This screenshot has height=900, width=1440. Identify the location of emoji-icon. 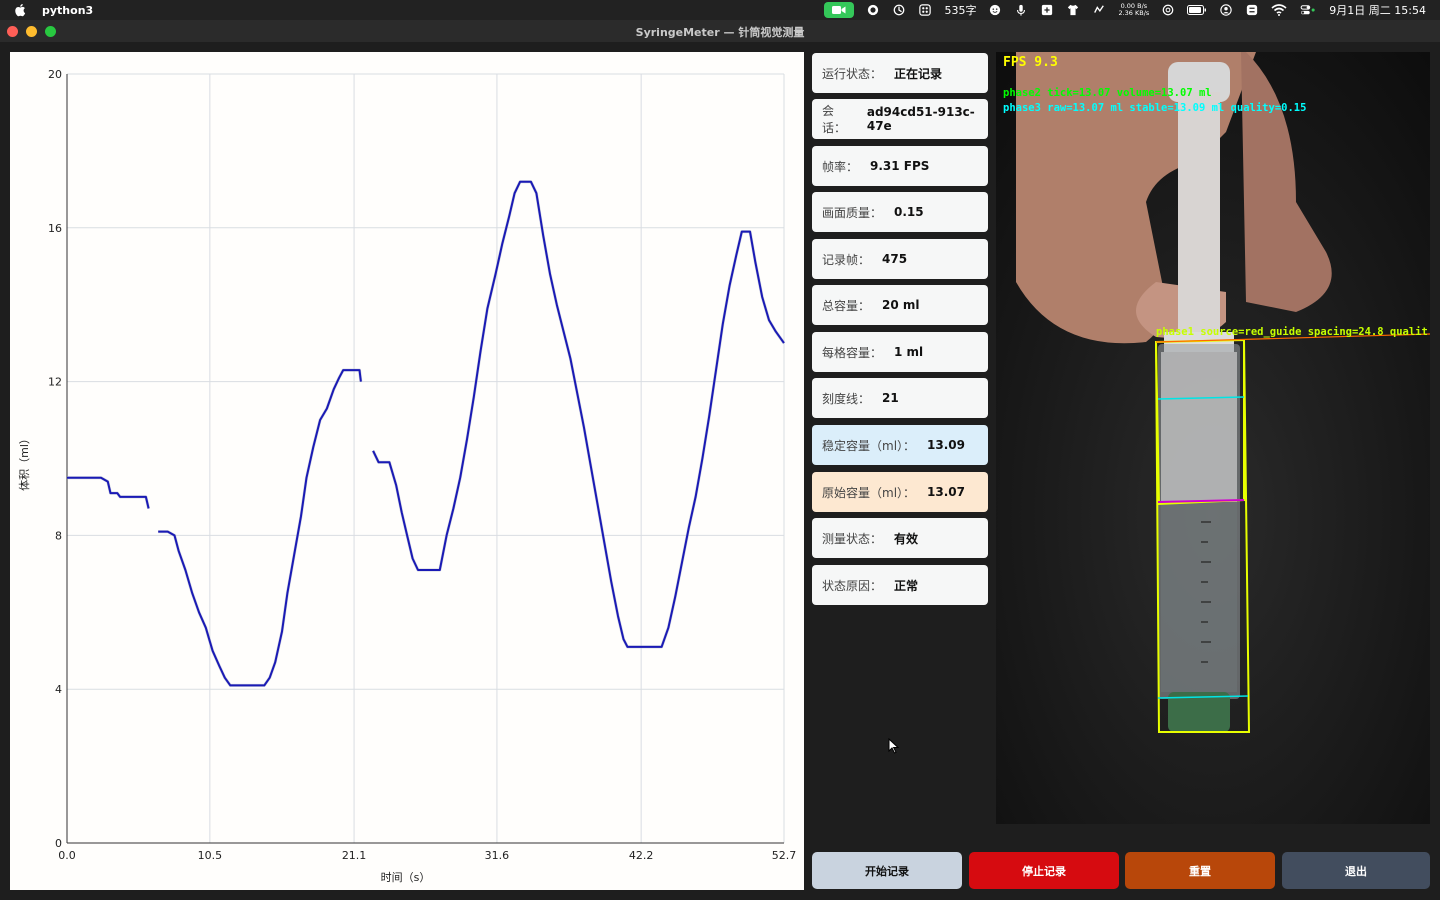
(995, 10).